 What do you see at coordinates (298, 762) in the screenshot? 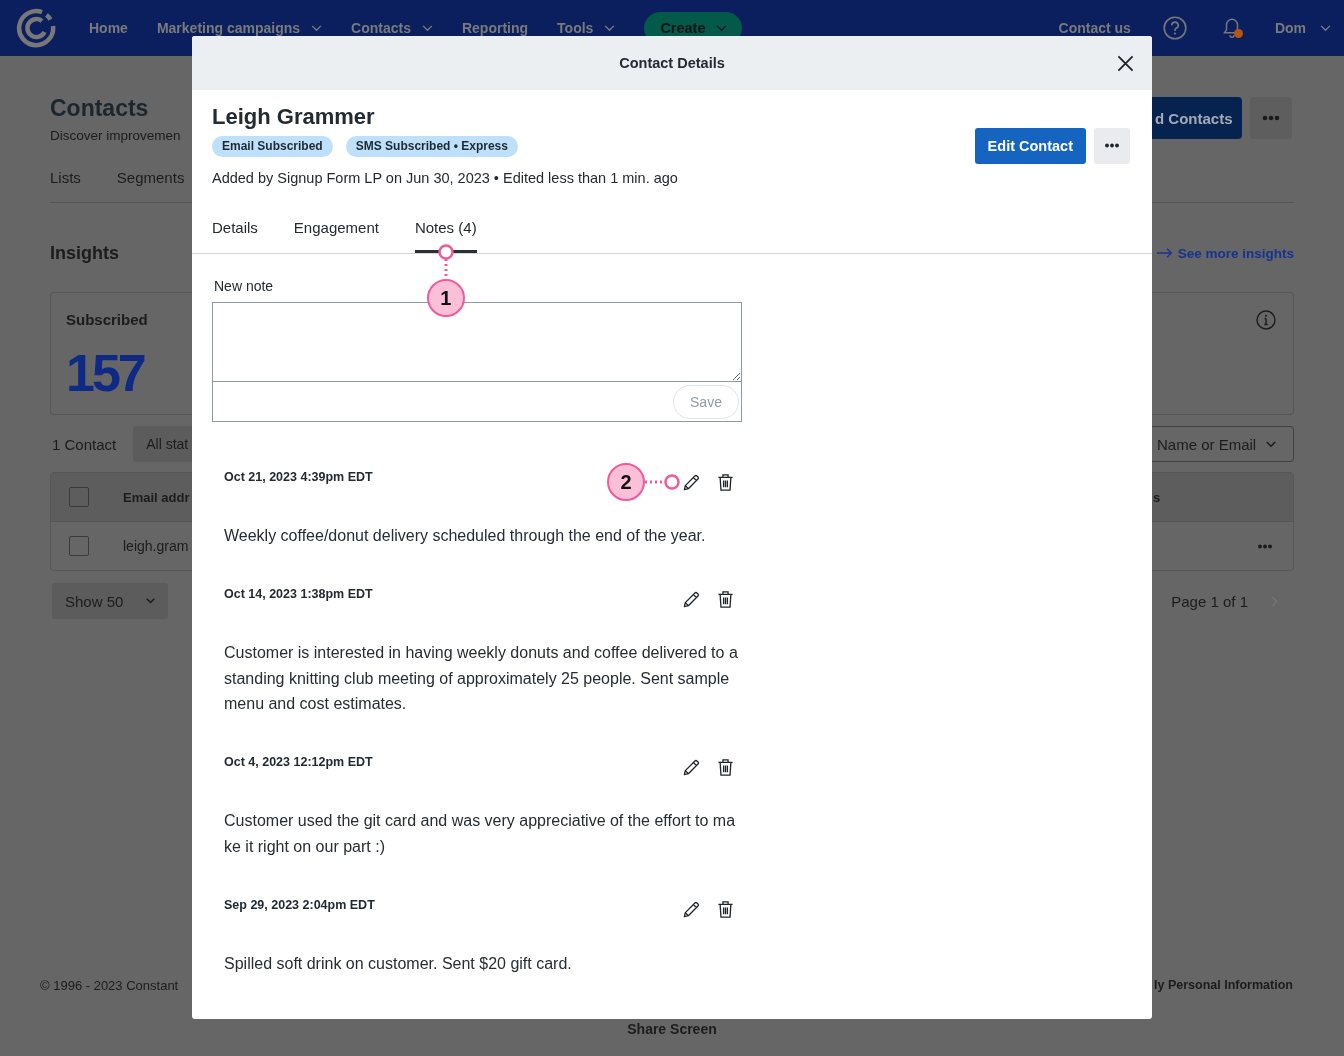
I see `note-date: Oct 4, 2023 12:12pm EDT` at bounding box center [298, 762].